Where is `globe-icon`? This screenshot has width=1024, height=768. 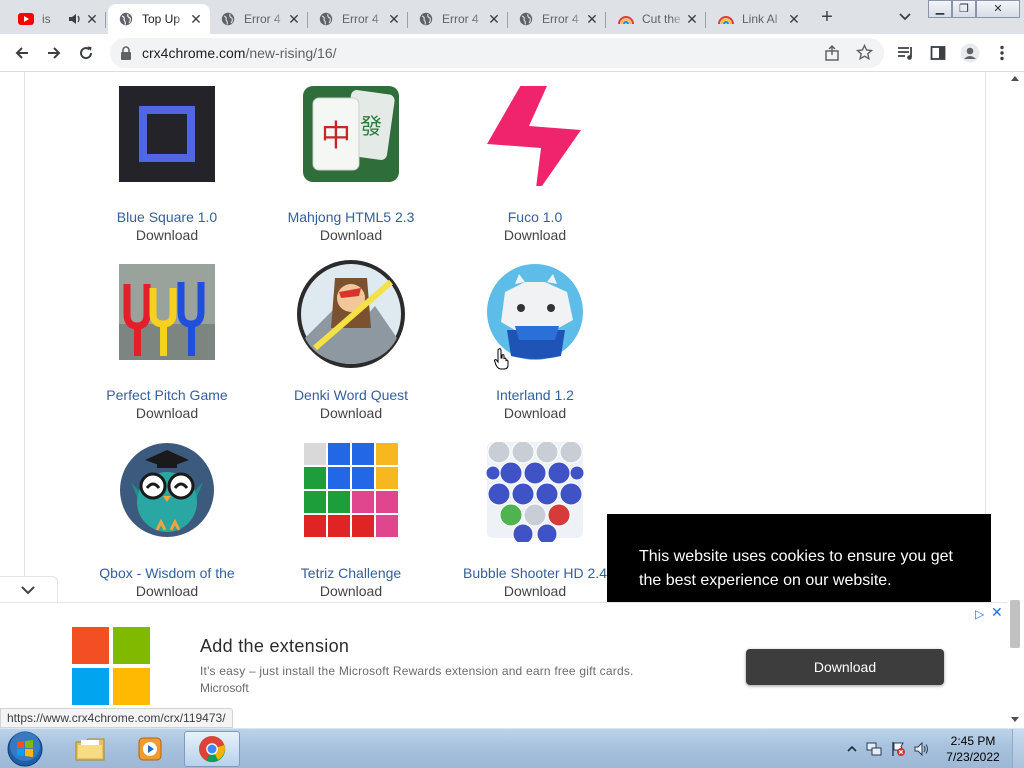 globe-icon is located at coordinates (426, 19).